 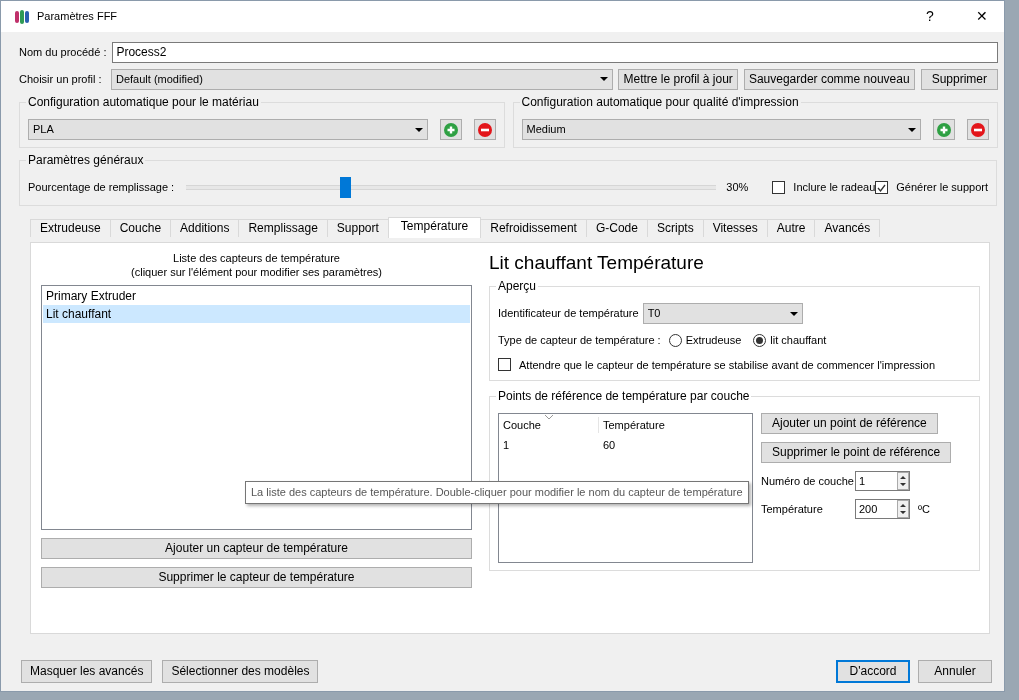 What do you see at coordinates (675, 228) in the screenshot?
I see `tab: Scripts` at bounding box center [675, 228].